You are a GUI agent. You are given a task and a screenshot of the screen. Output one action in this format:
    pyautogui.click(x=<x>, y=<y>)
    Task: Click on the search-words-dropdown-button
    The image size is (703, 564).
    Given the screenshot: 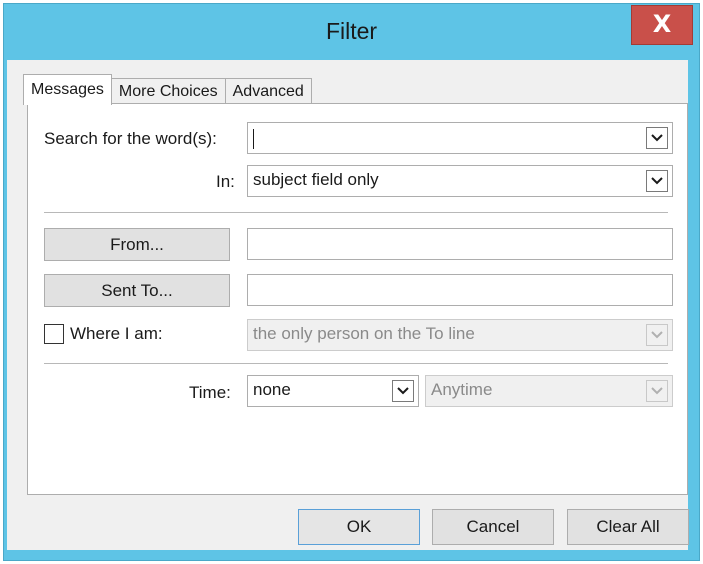 What is the action you would take?
    pyautogui.click(x=657, y=138)
    